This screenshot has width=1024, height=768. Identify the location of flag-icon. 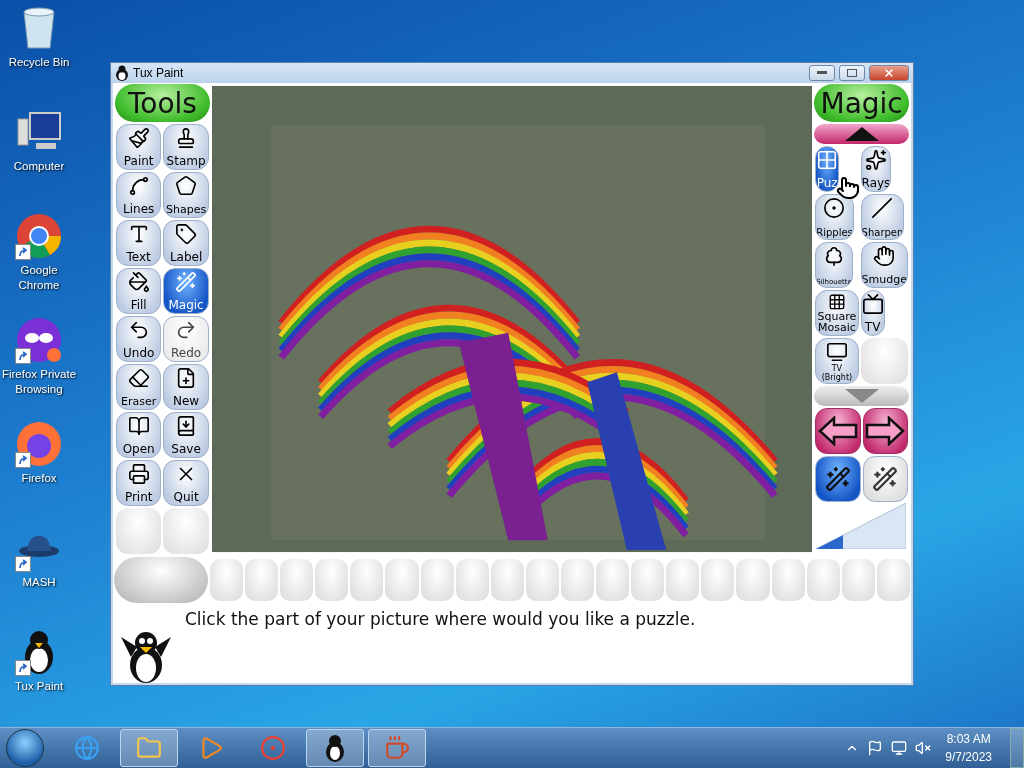
(875, 748).